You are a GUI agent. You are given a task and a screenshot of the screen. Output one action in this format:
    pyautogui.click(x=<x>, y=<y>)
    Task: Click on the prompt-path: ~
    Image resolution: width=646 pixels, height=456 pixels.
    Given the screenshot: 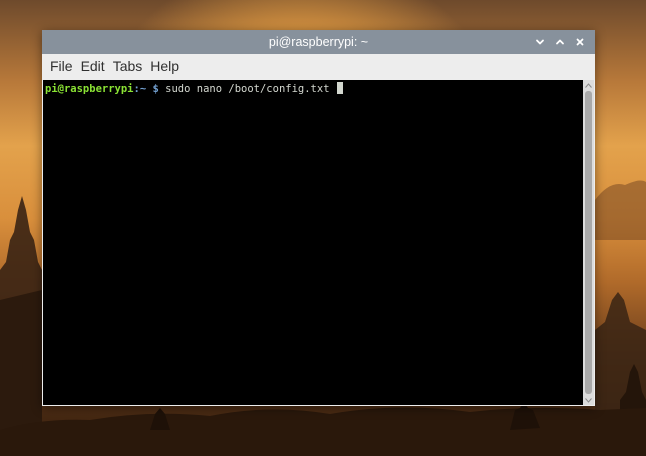 What is the action you would take?
    pyautogui.click(x=143, y=89)
    